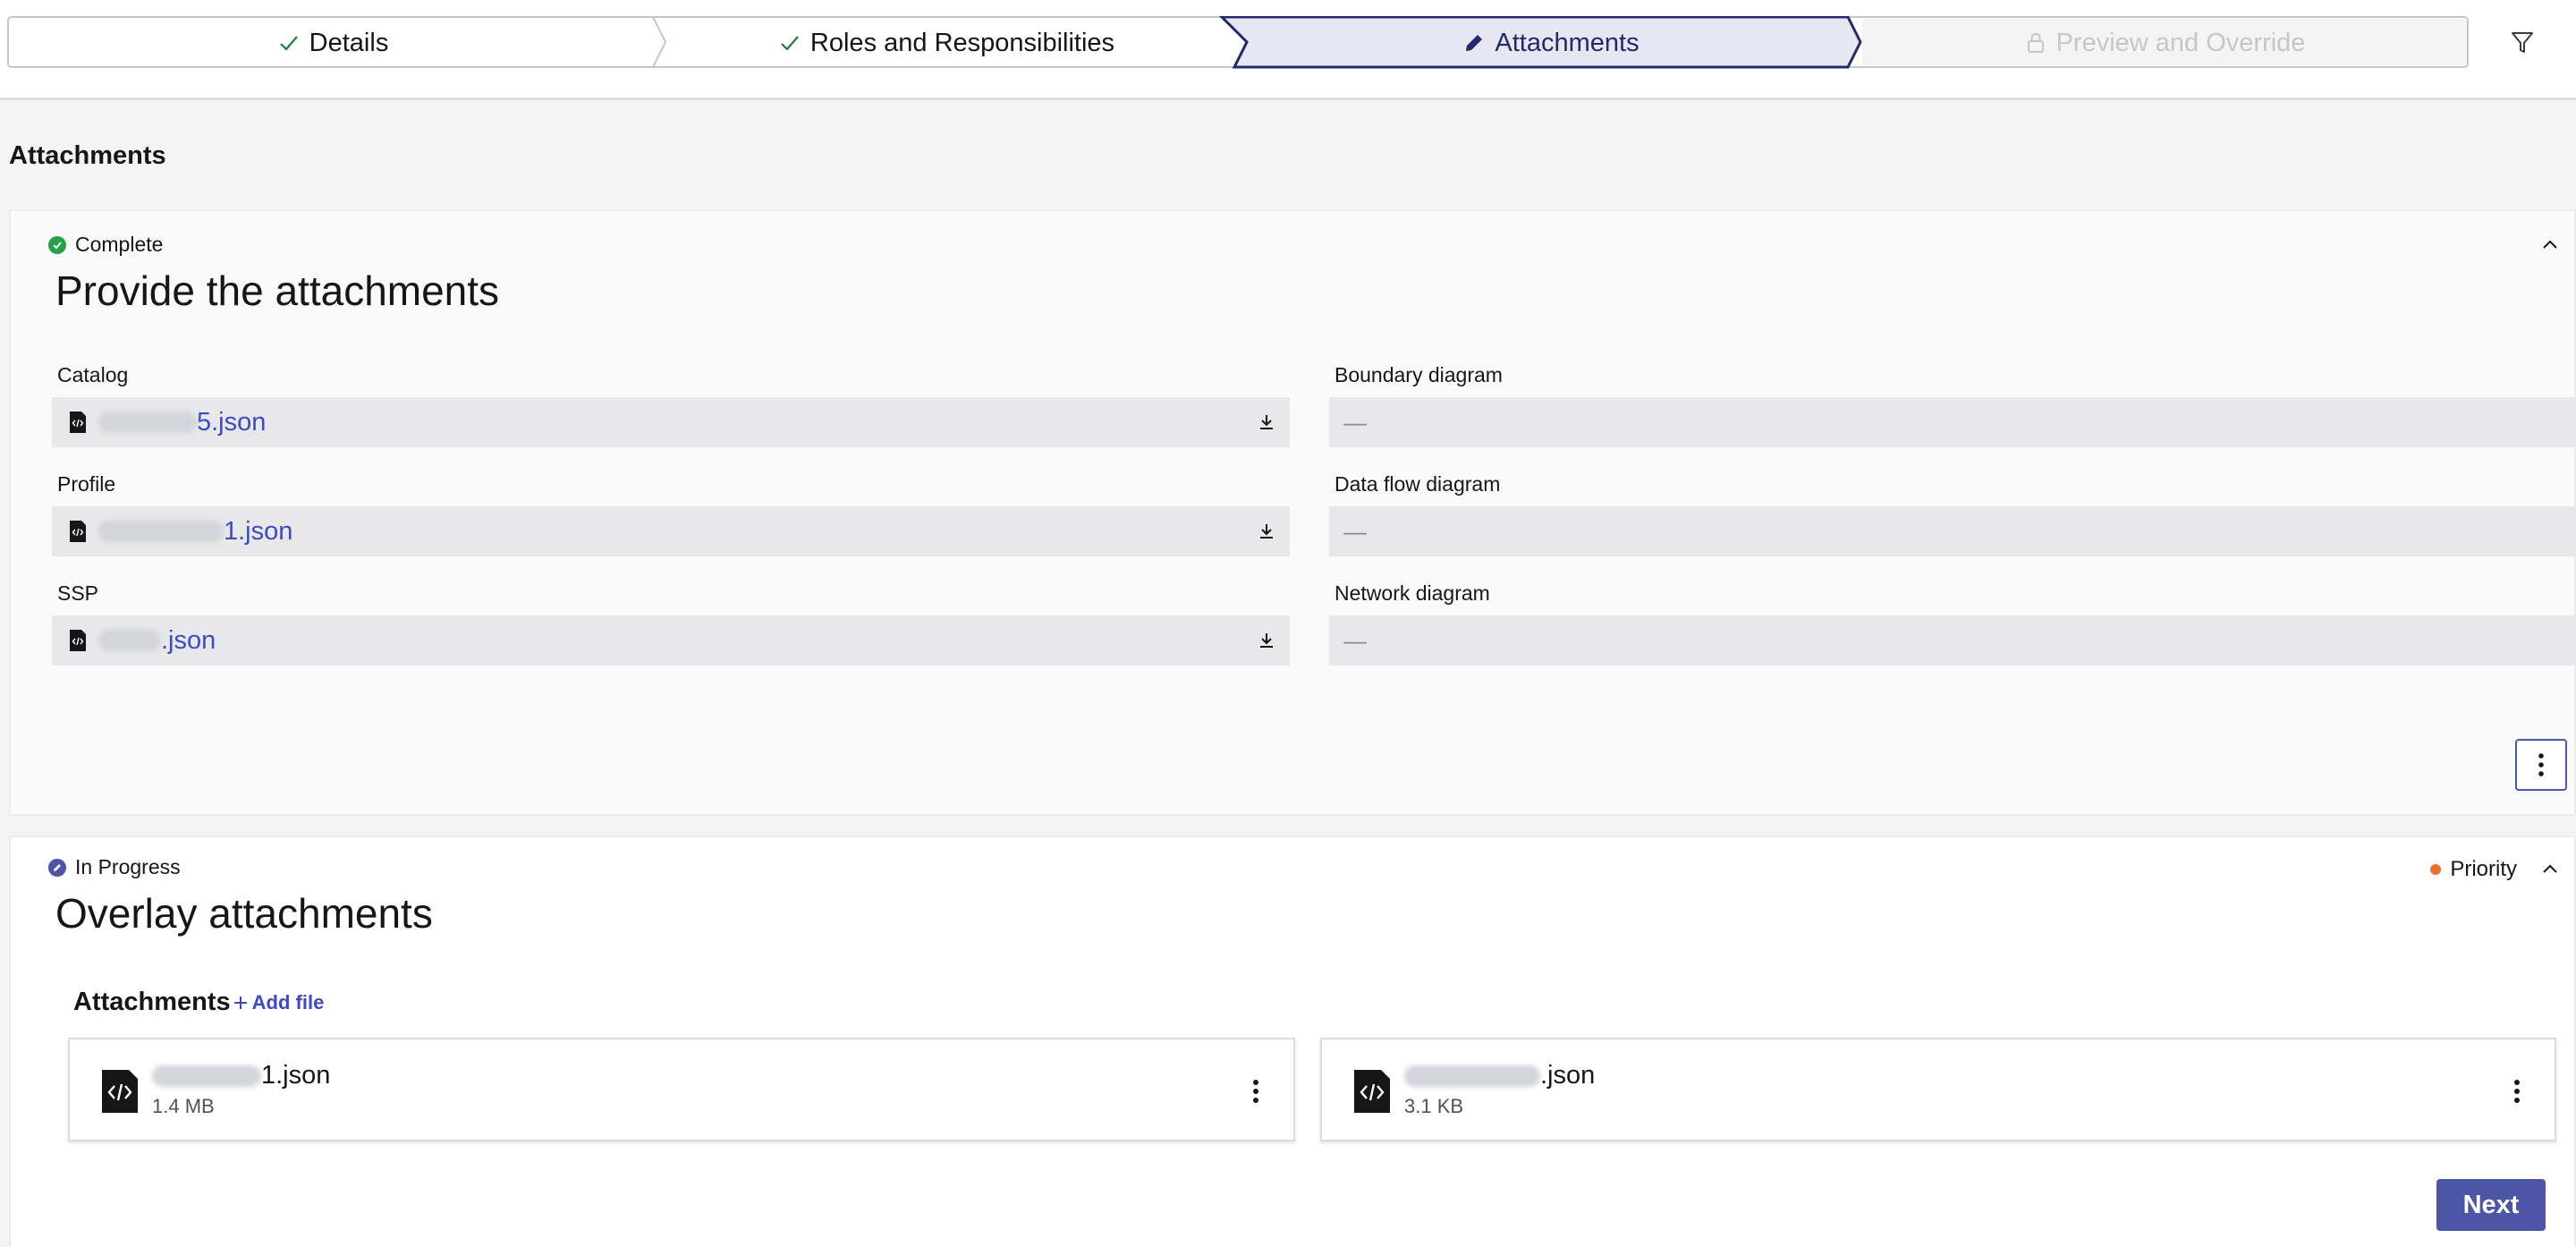  I want to click on section-options-button, so click(2541, 765).